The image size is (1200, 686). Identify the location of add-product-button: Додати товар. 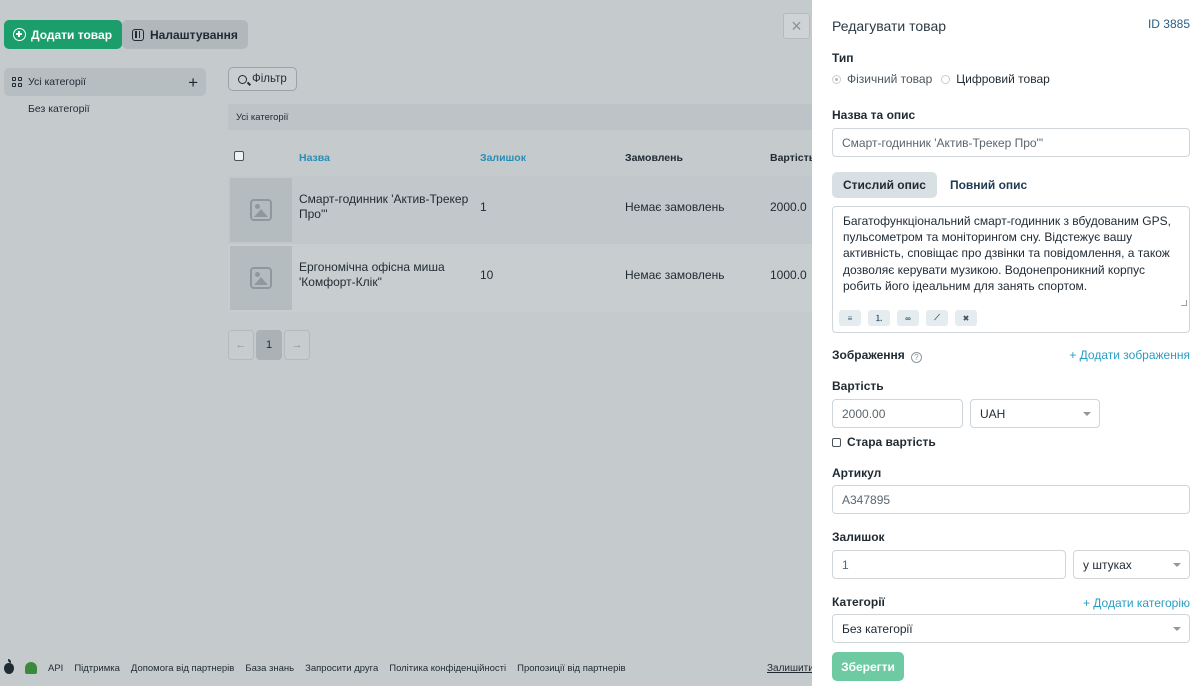
(63, 34).